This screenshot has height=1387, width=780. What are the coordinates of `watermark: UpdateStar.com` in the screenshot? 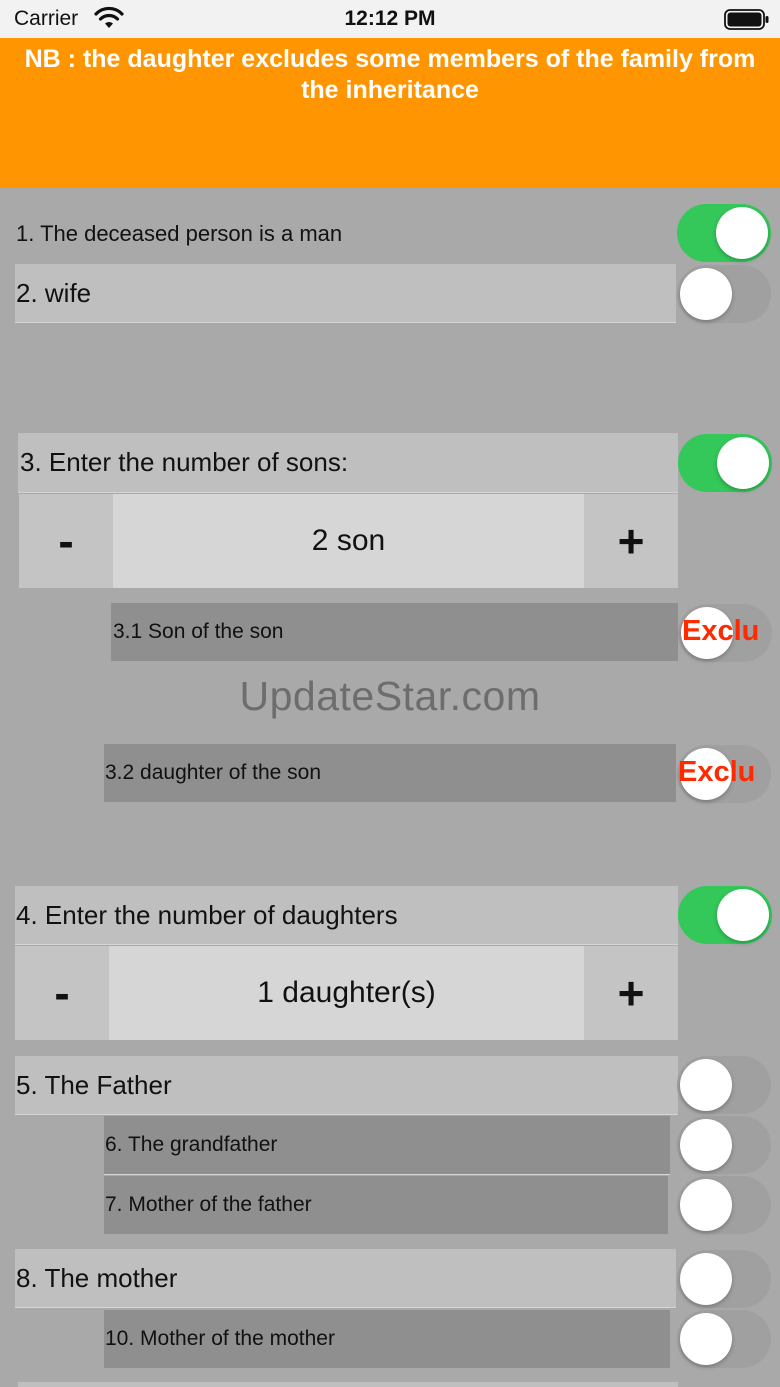 It's located at (390, 696).